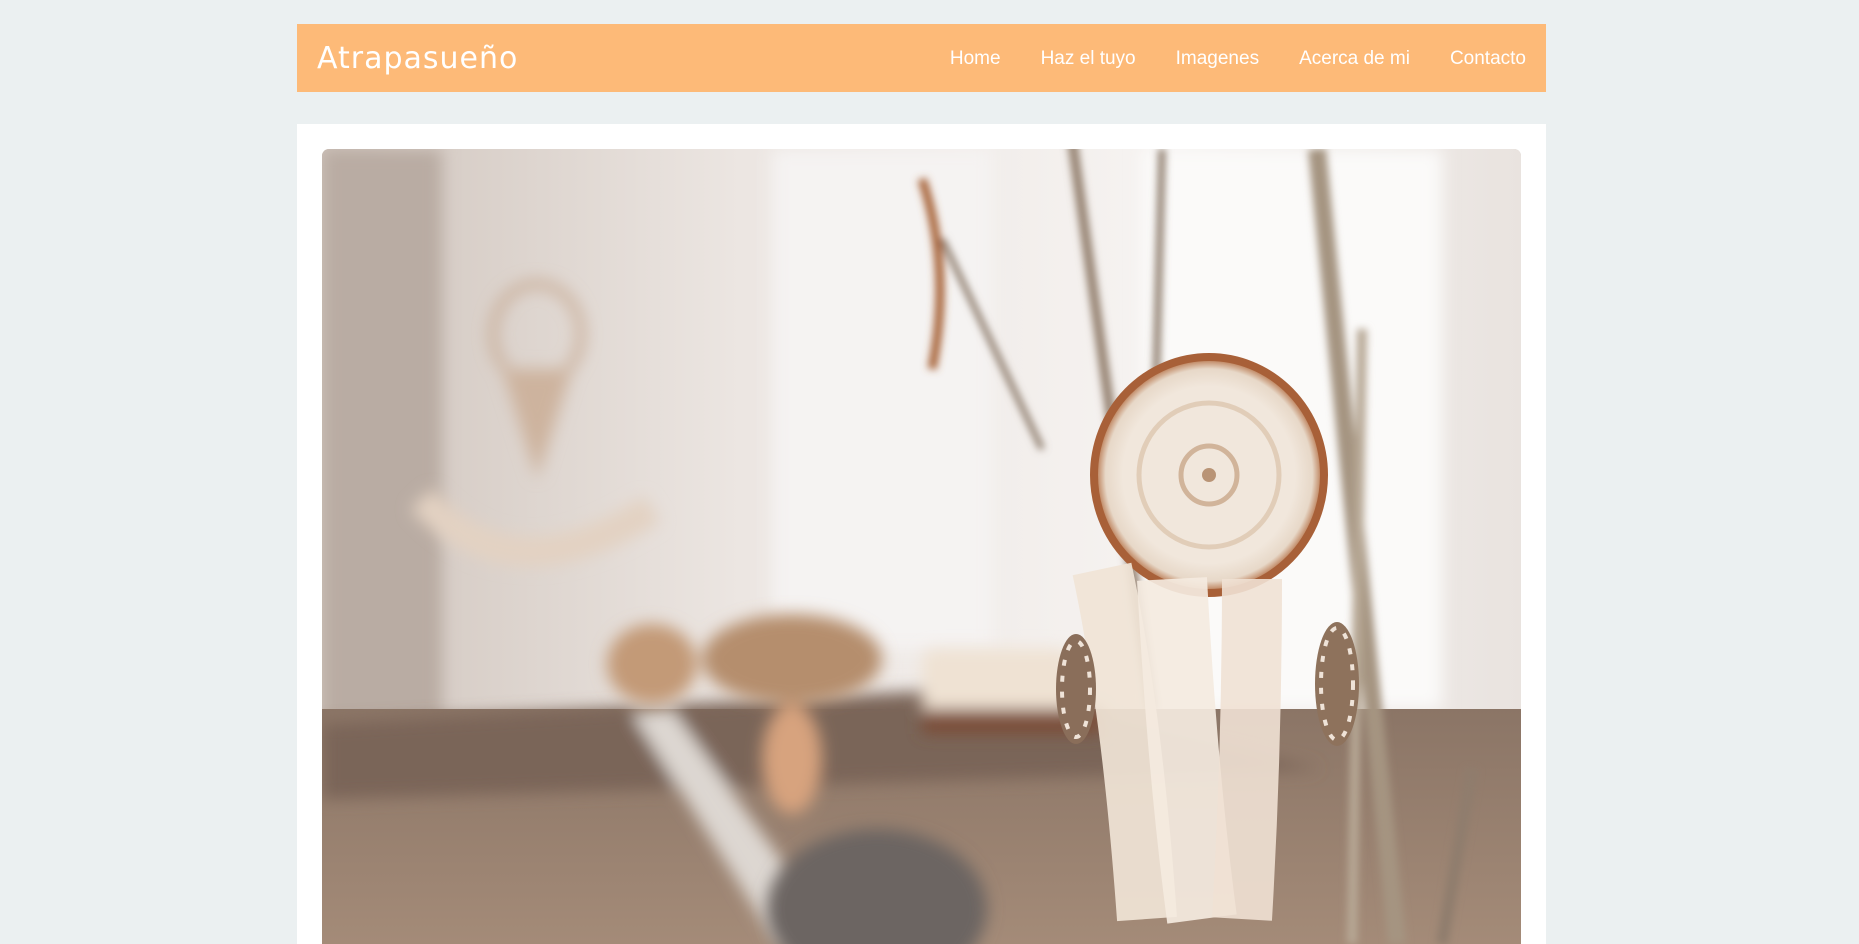 This screenshot has height=944, width=1859. Describe the element at coordinates (1354, 58) in the screenshot. I see `nav-link-acerca-de-mi: Acerca de mi` at that location.